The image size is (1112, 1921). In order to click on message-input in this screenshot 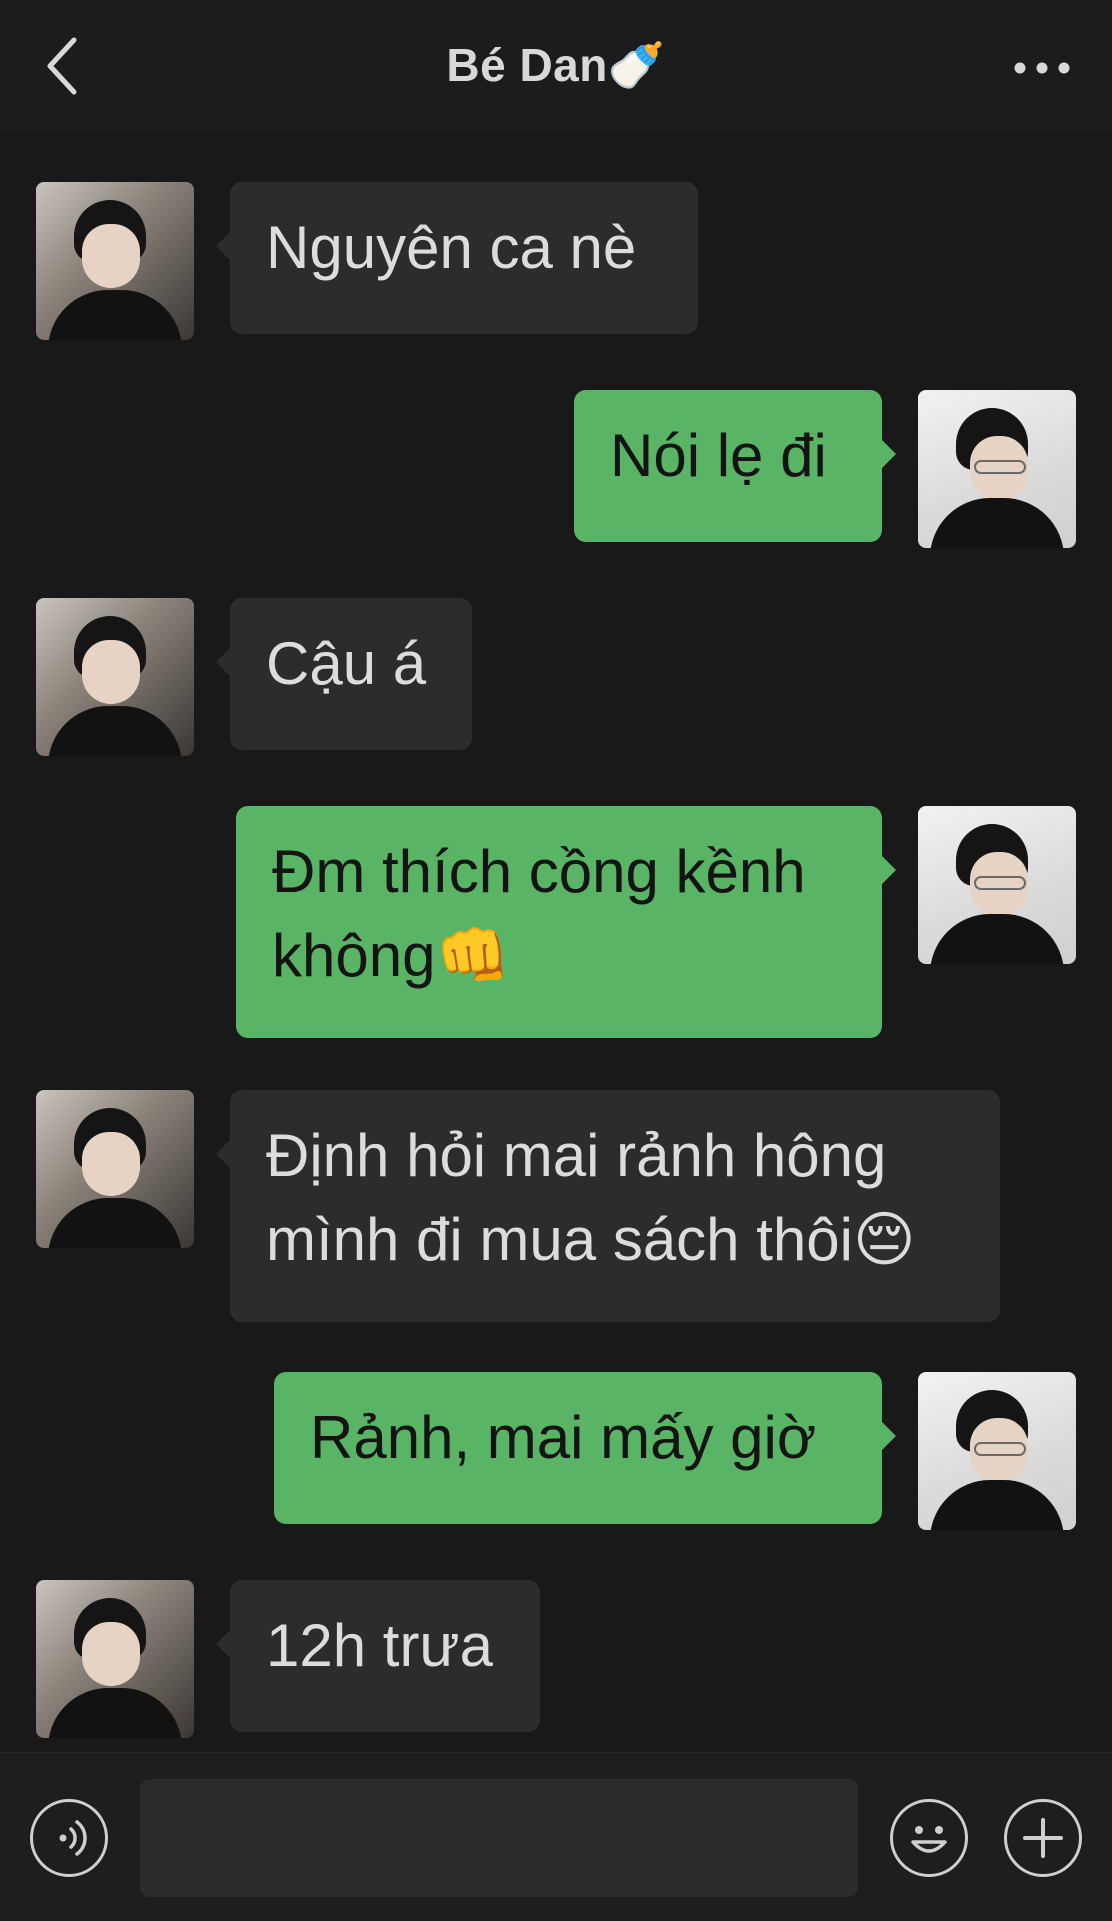, I will do `click(499, 1838)`.